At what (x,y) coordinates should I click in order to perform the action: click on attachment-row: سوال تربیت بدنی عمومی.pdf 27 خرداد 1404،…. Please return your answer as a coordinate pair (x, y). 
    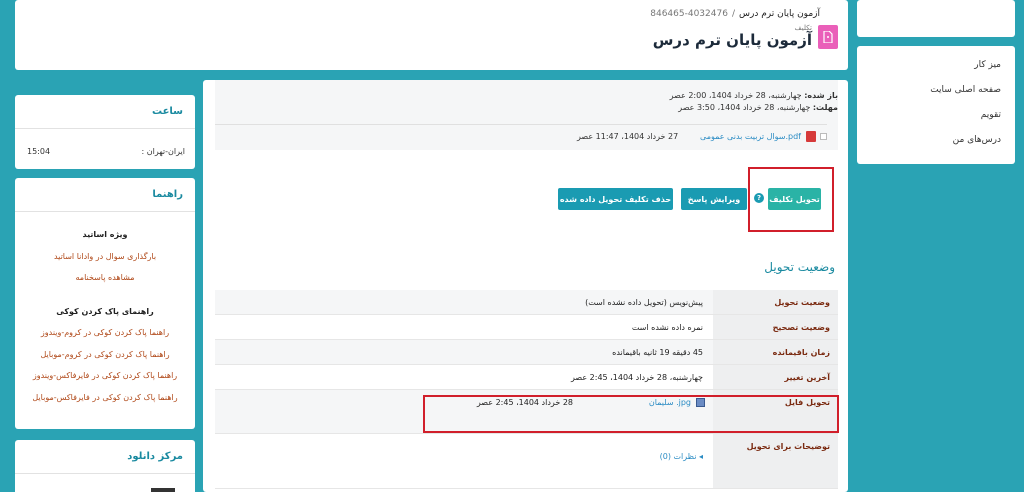
    Looking at the image, I should click on (521, 136).